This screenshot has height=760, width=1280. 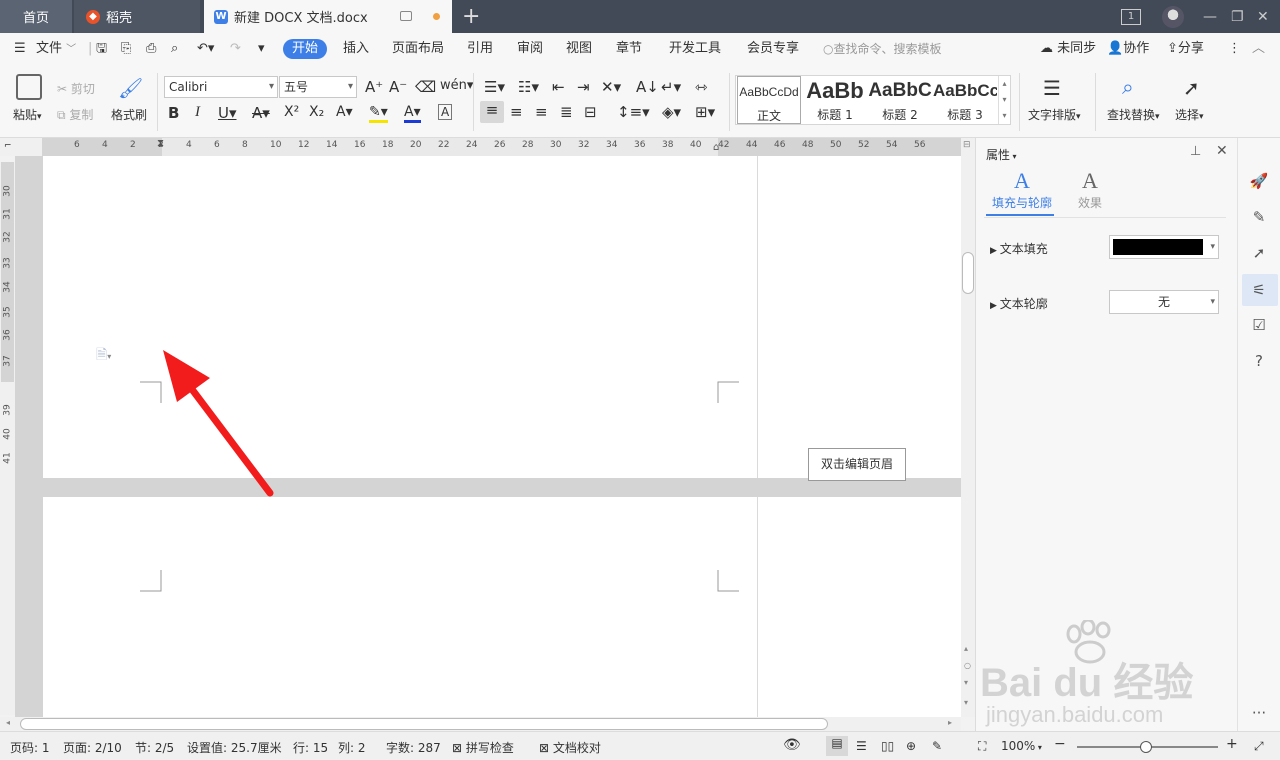 What do you see at coordinates (1131, 16) in the screenshot?
I see `workspace-button: 1` at bounding box center [1131, 16].